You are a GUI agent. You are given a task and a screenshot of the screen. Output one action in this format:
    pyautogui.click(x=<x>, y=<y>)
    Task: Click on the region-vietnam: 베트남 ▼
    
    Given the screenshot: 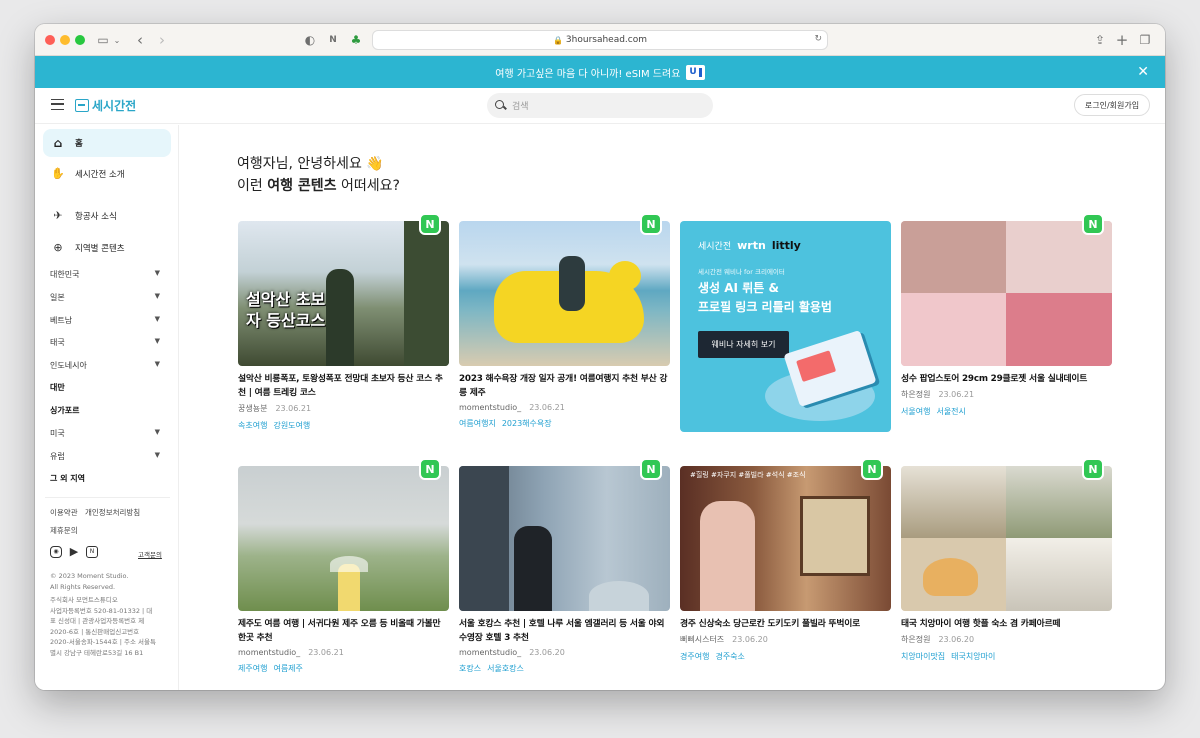 What is the action you would take?
    pyautogui.click(x=105, y=320)
    